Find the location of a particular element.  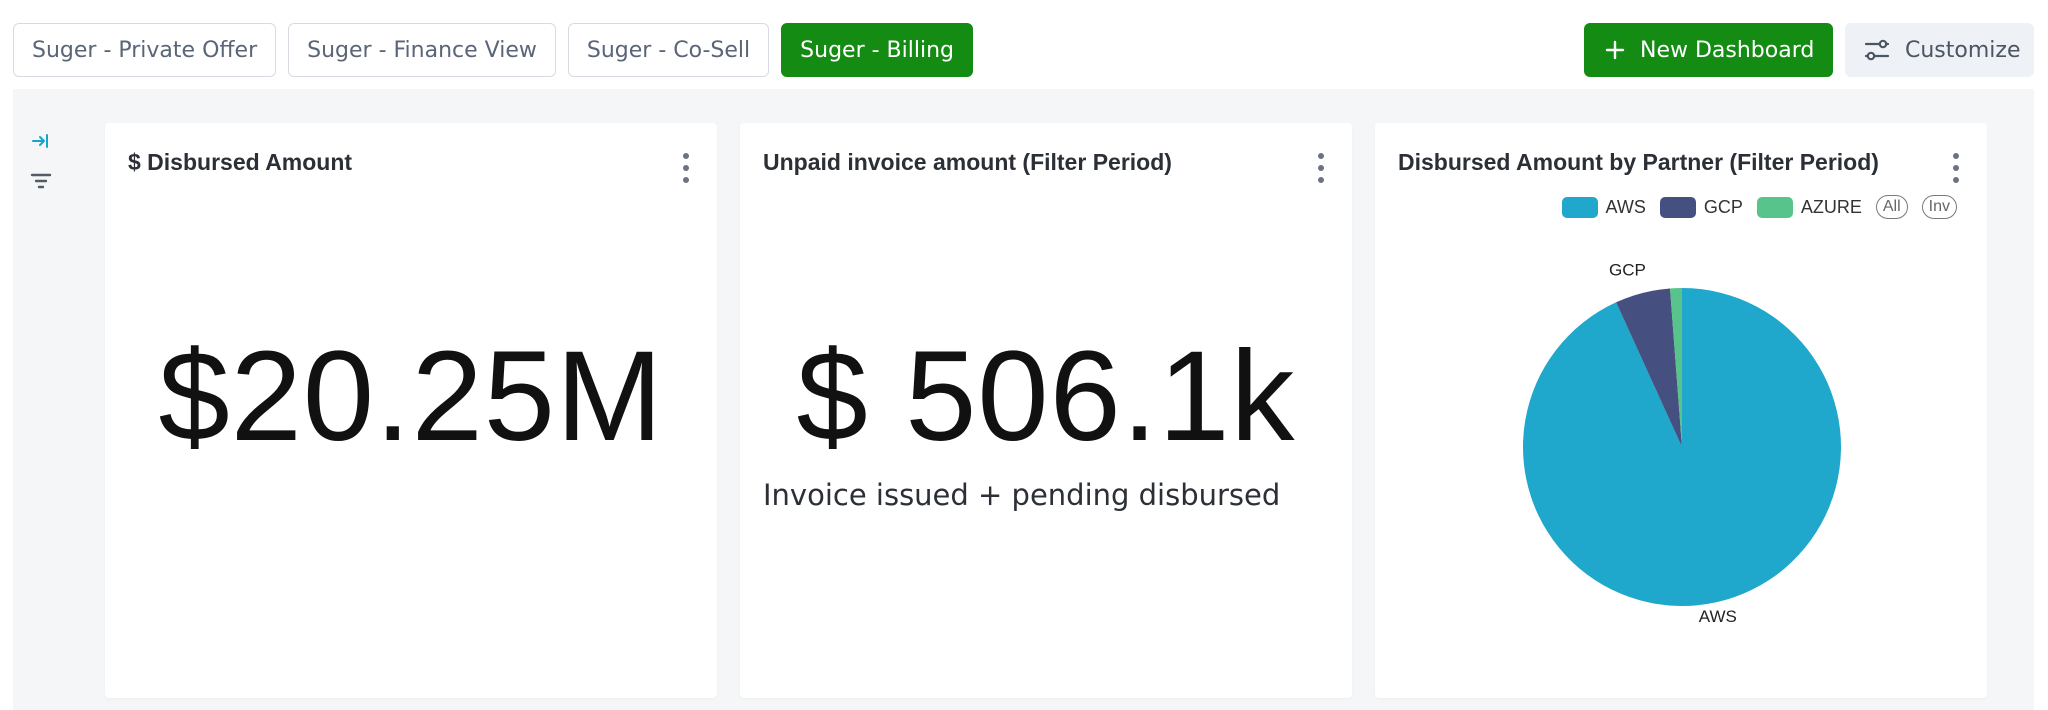

new-dashboard-label: New Dashboard is located at coordinates (1727, 50).